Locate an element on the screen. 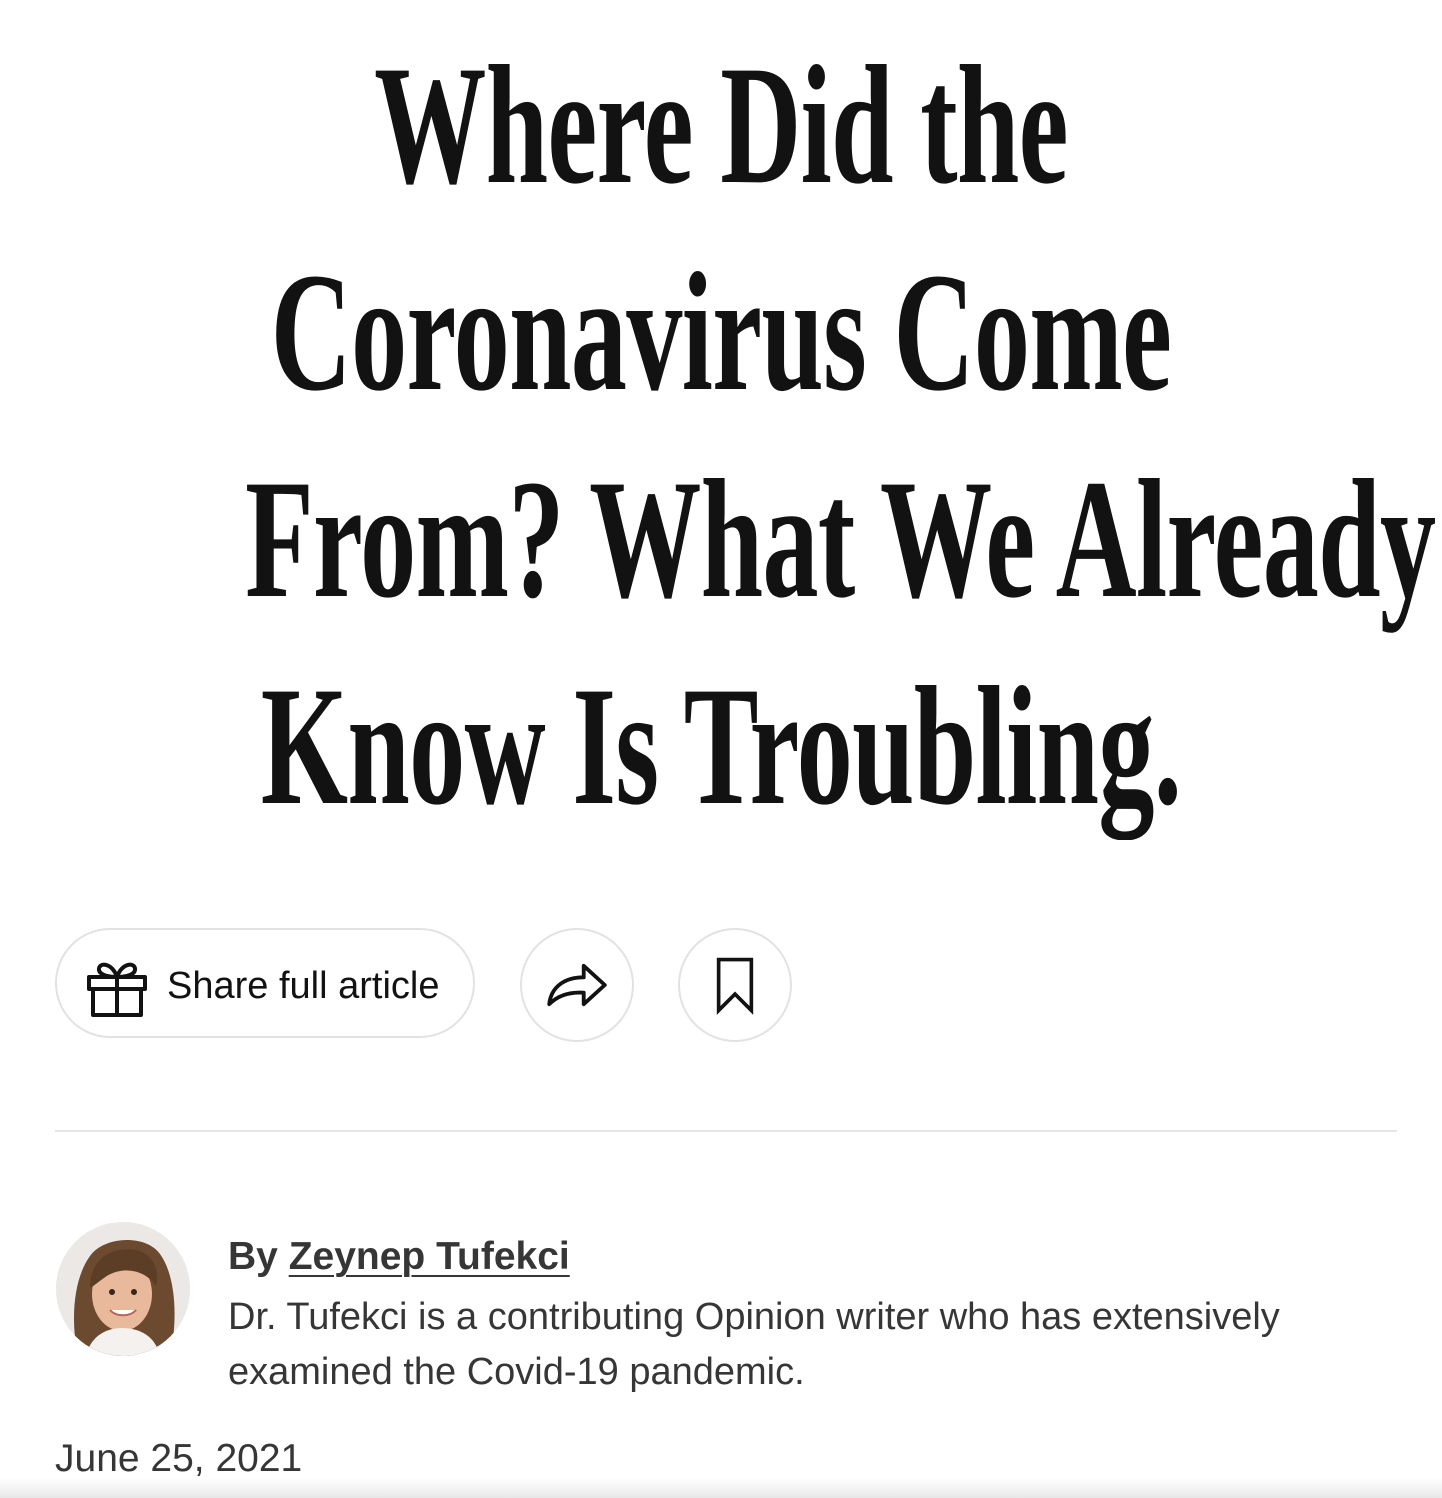 The width and height of the screenshot is (1442, 1498). headline-line: Coronavirus Come is located at coordinates (721, 332).